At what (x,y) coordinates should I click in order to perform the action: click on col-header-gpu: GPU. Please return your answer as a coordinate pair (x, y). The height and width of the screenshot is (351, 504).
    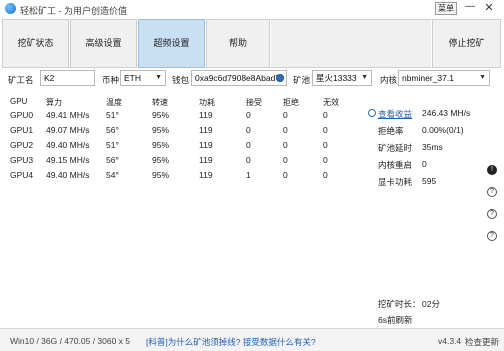
    Looking at the image, I should click on (19, 101).